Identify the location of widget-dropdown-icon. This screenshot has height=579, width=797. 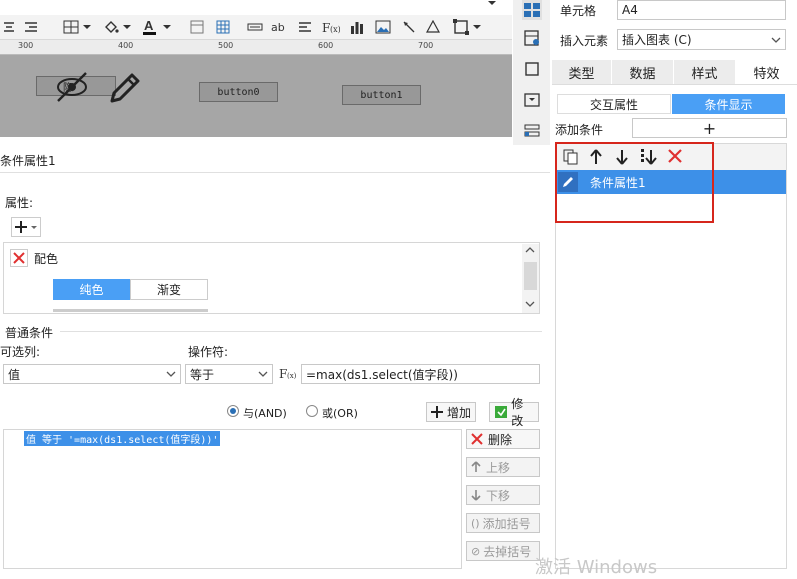
(532, 100).